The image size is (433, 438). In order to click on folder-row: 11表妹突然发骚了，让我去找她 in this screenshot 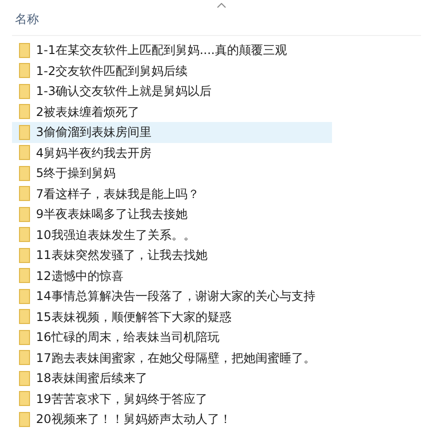, I will do `click(172, 255)`.